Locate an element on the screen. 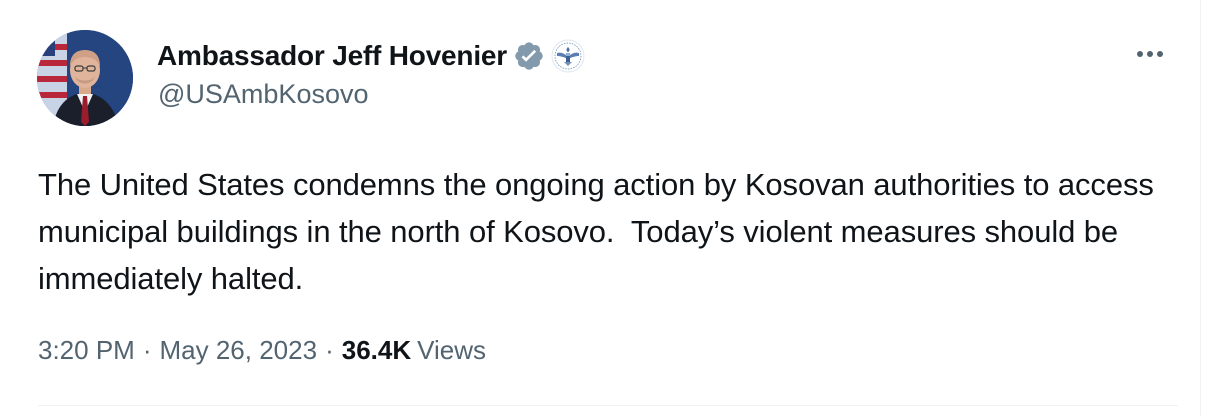 The image size is (1206, 416). avatar is located at coordinates (85, 78).